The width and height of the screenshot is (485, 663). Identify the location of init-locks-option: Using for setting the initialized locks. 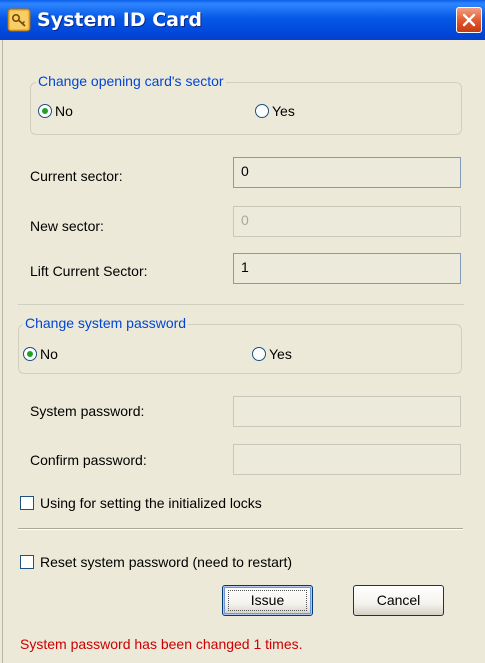
(141, 503).